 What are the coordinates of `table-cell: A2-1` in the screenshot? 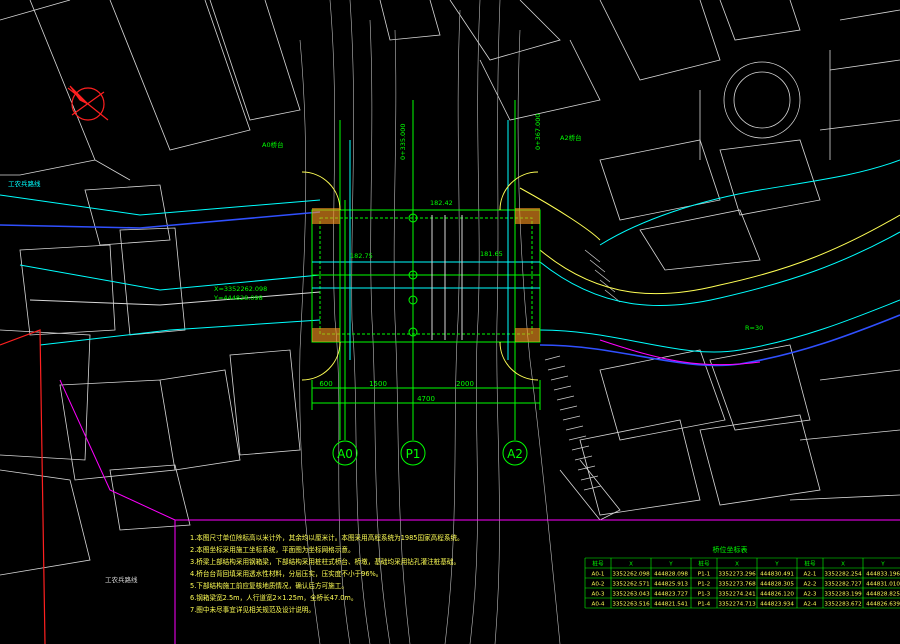 It's located at (810, 575).